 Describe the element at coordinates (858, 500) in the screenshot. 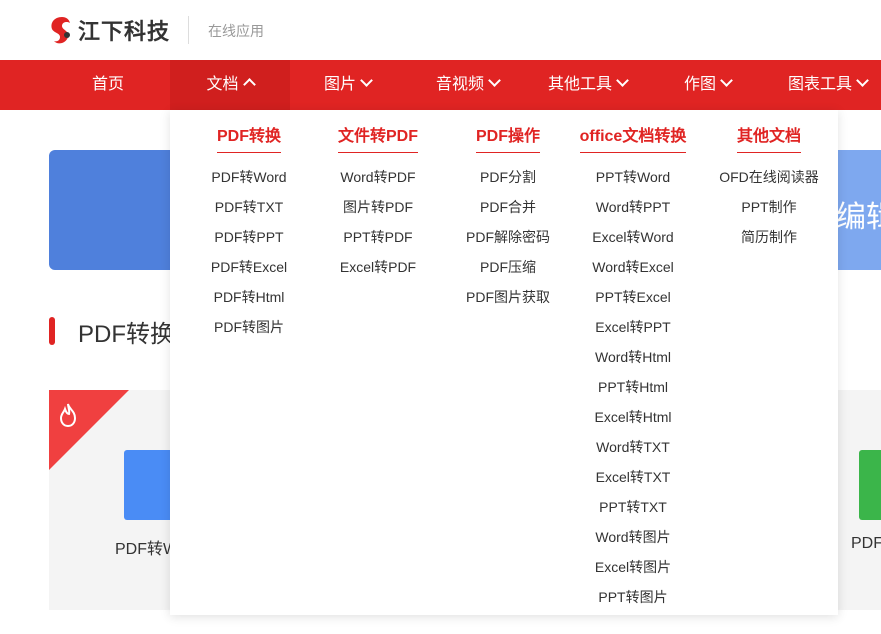

I see `tool-card: PDF` at that location.